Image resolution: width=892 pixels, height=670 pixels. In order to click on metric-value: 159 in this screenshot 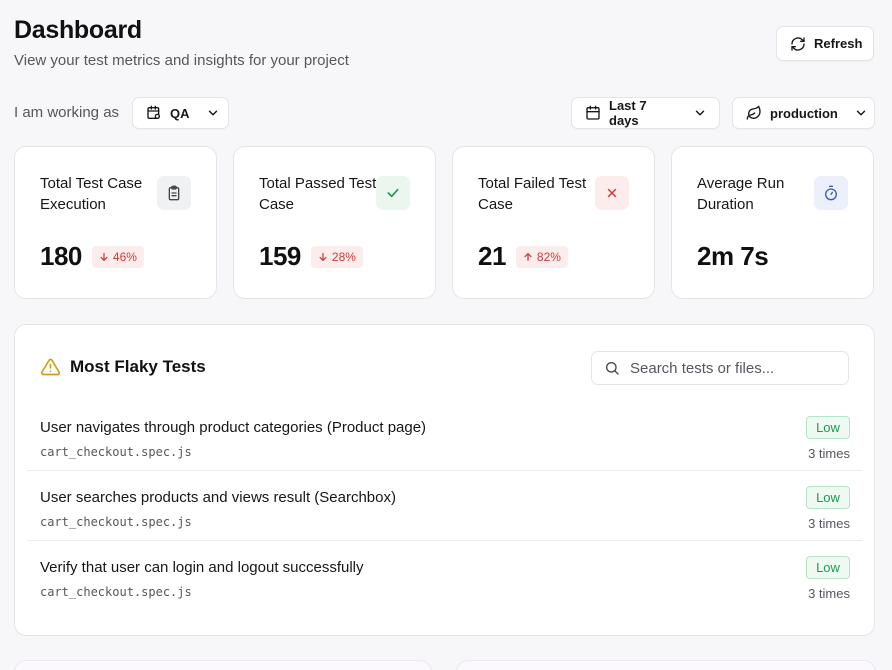, I will do `click(280, 256)`.